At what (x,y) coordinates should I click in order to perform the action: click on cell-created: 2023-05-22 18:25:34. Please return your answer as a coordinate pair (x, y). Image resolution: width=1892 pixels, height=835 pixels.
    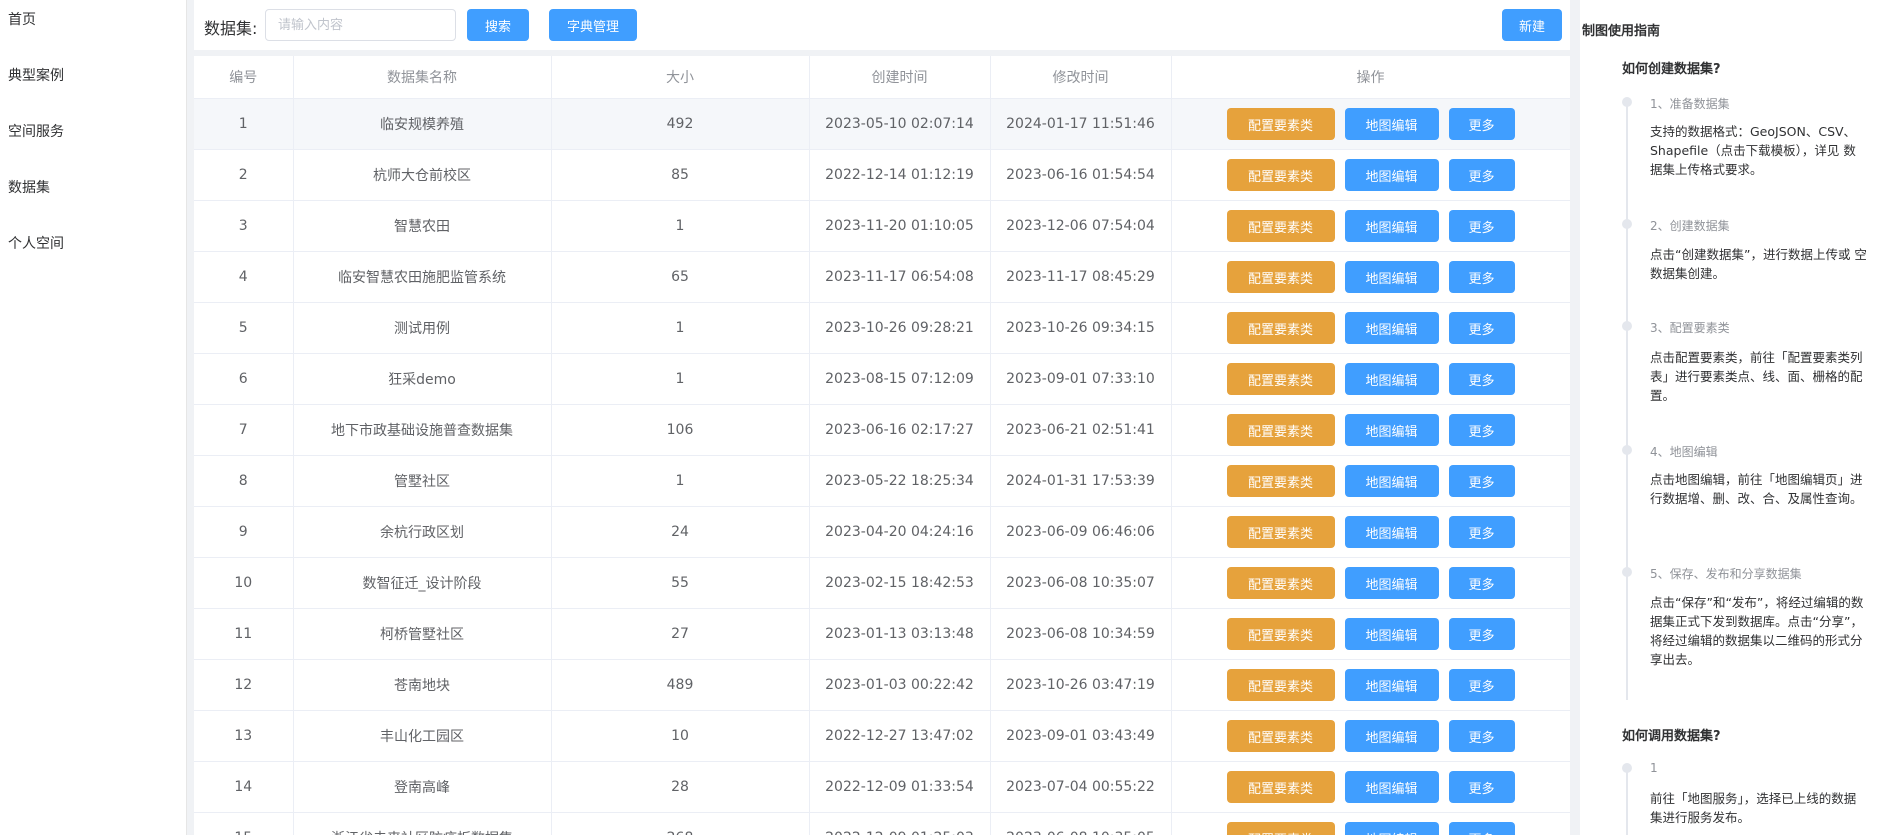
    Looking at the image, I should click on (900, 481).